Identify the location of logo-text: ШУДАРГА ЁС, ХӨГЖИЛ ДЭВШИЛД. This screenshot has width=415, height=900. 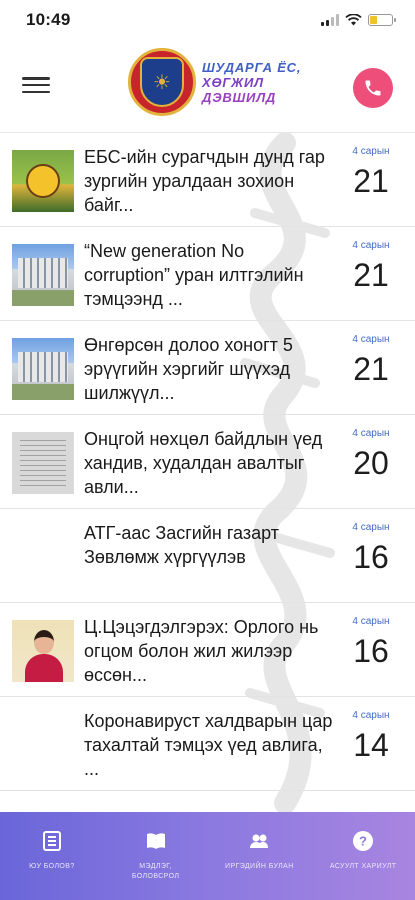
(251, 82).